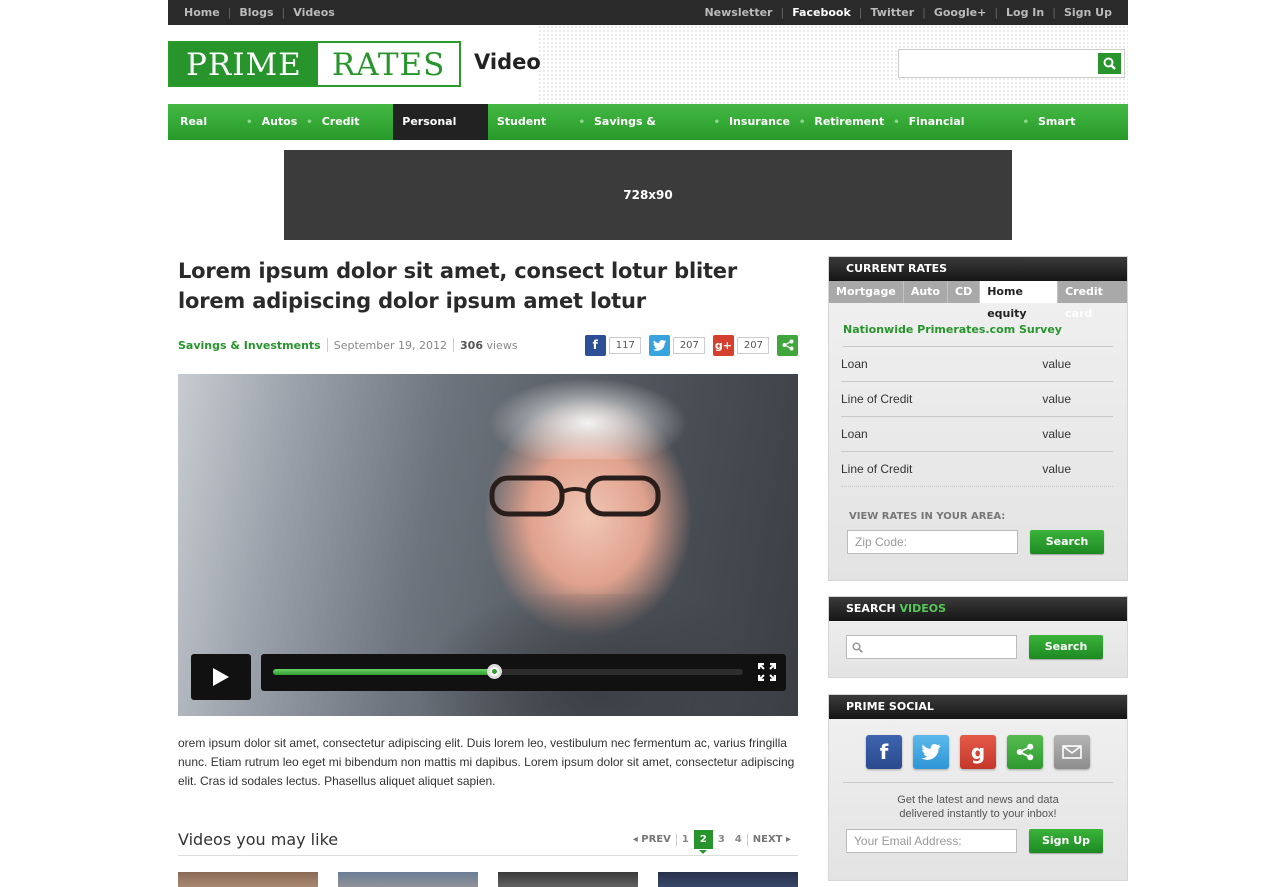  I want to click on share-more, so click(787, 345).